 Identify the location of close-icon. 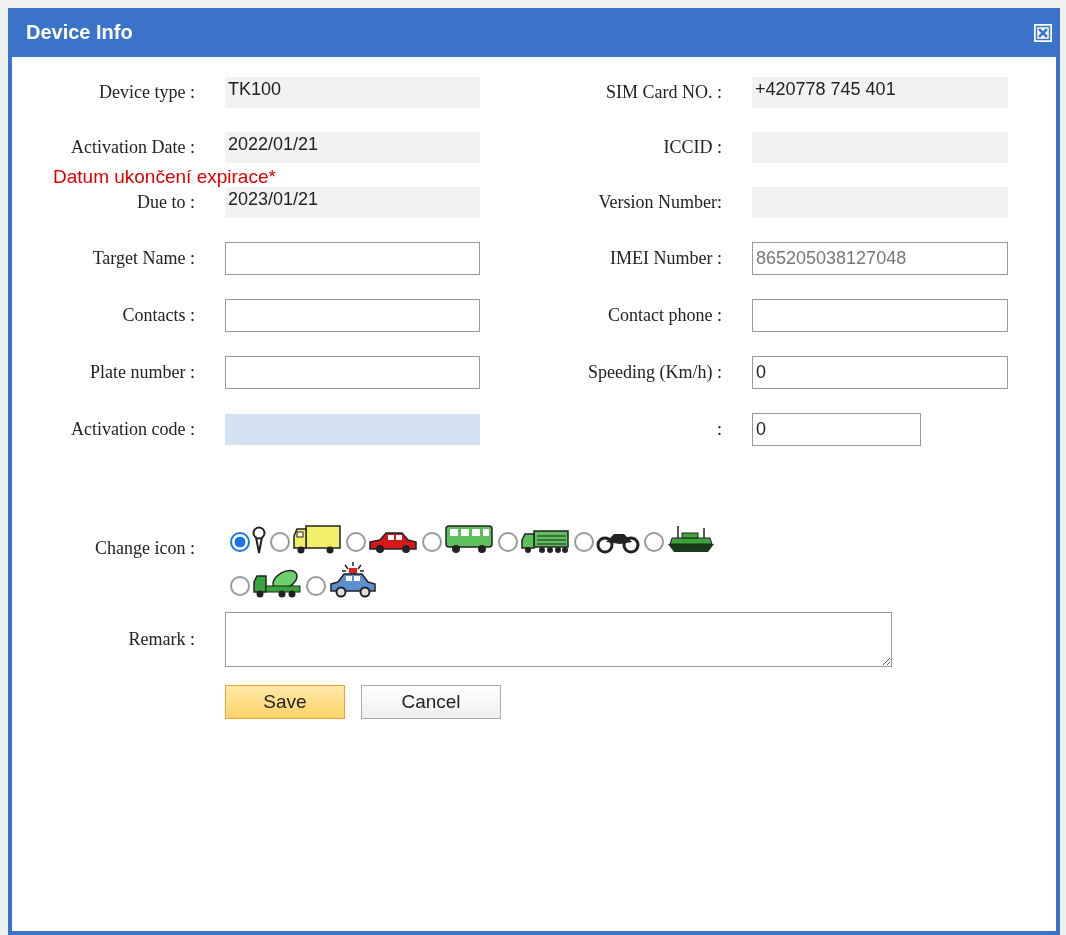
(1043, 32).